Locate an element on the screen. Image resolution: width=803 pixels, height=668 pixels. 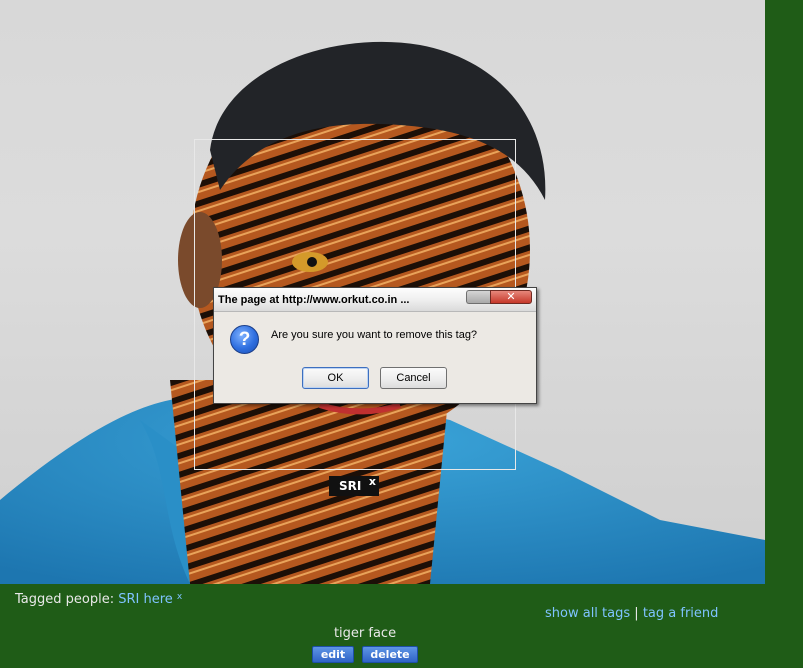
ok-button: OK is located at coordinates (335, 378).